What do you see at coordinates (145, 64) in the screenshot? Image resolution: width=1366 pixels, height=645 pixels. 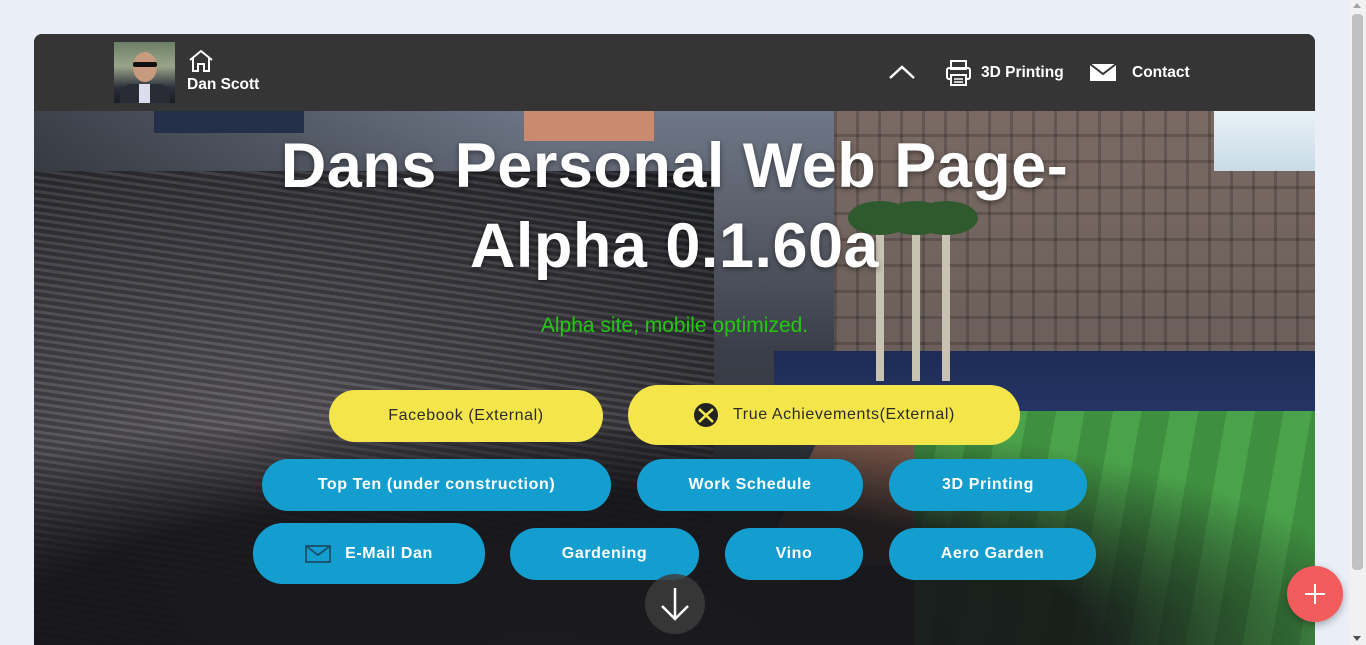 I see `avatar-glasses` at bounding box center [145, 64].